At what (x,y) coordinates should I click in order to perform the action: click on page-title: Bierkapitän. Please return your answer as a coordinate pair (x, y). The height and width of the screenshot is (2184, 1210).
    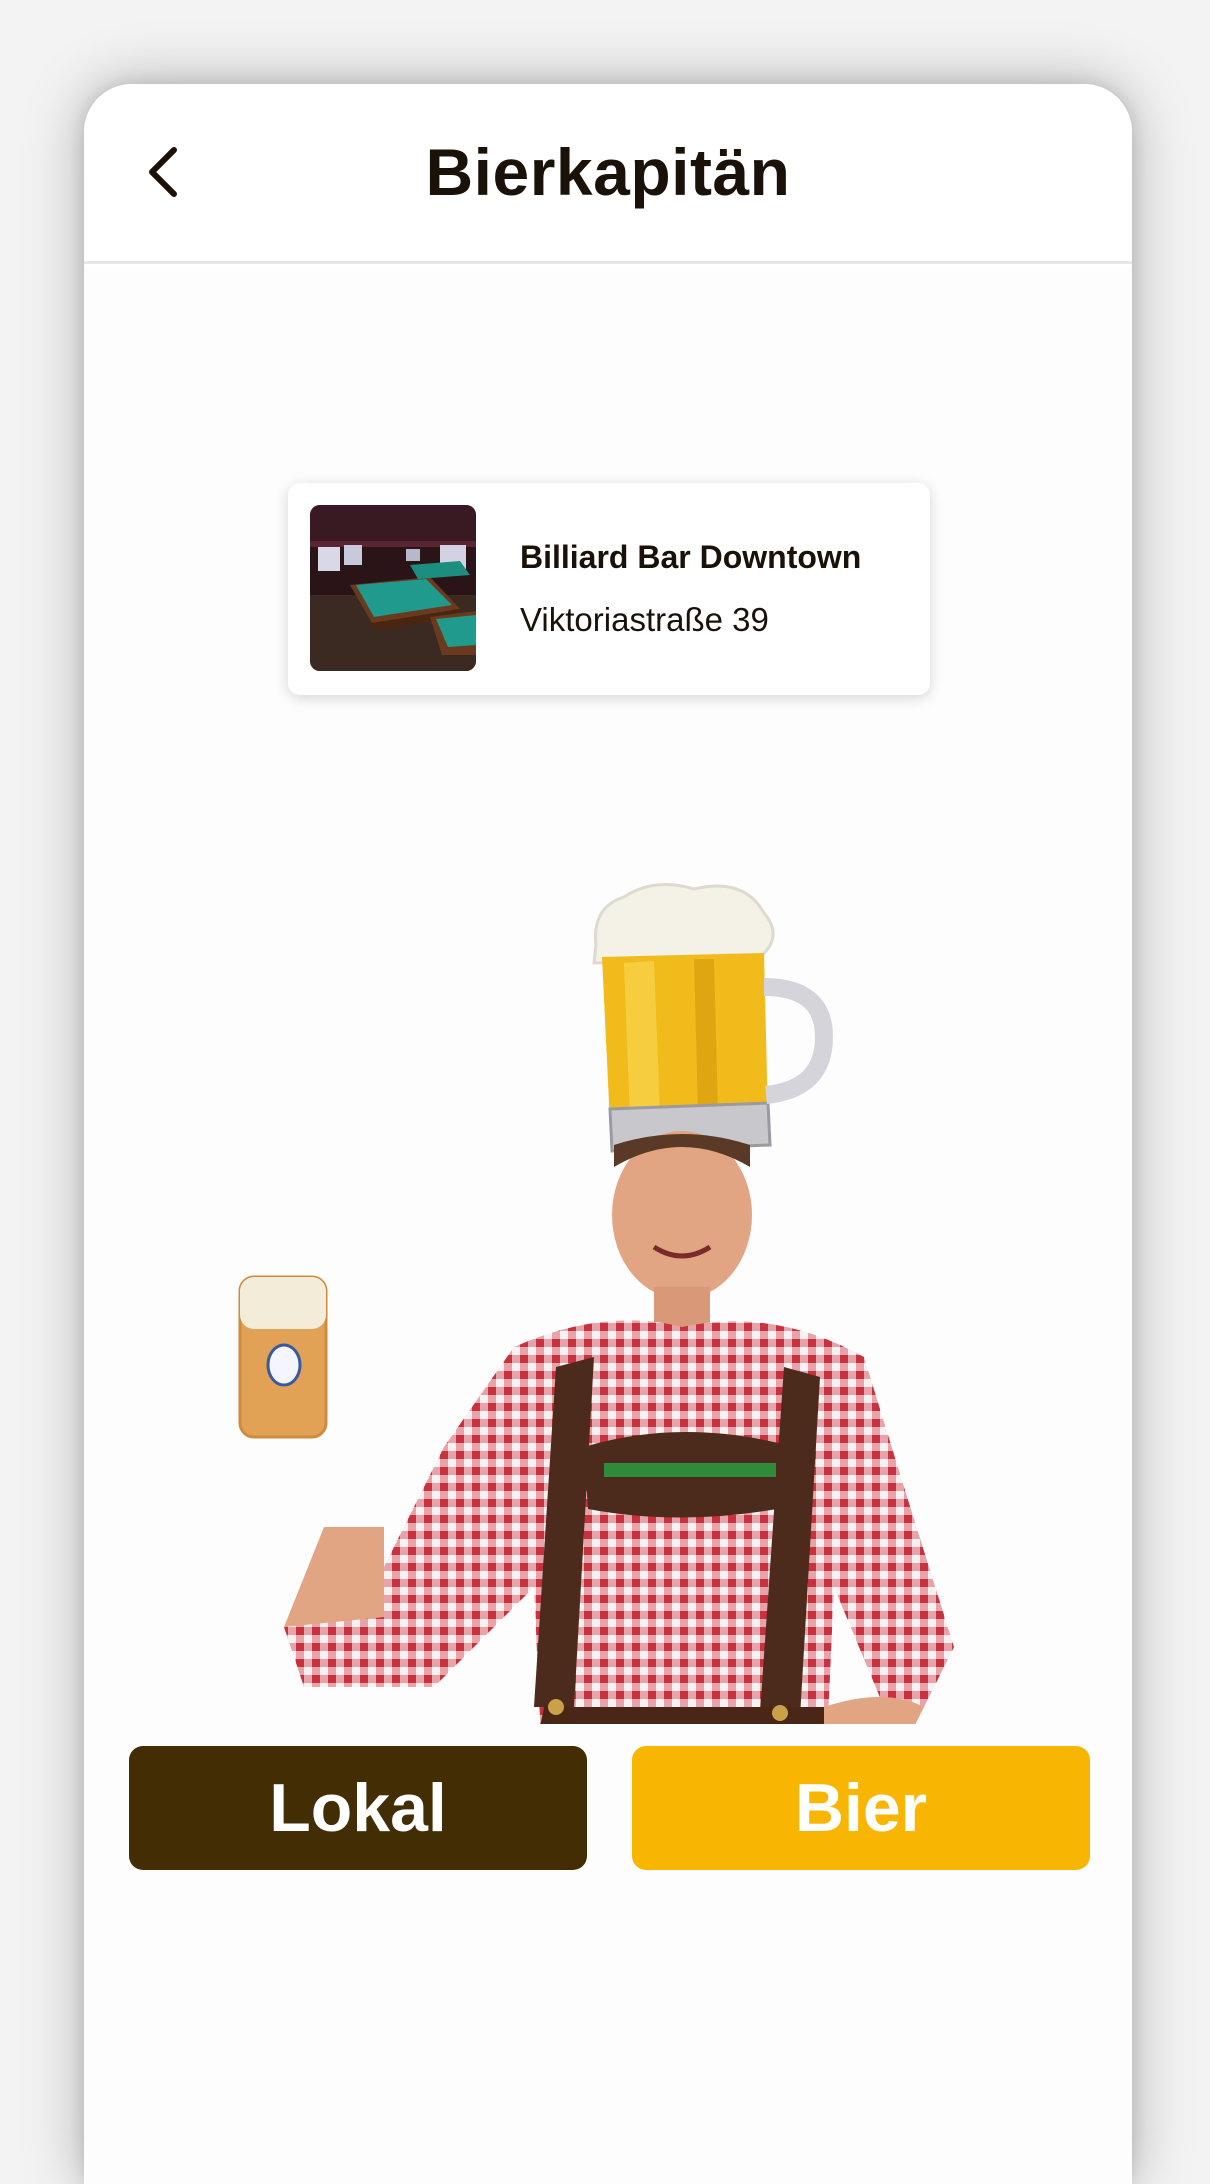
    Looking at the image, I should click on (608, 172).